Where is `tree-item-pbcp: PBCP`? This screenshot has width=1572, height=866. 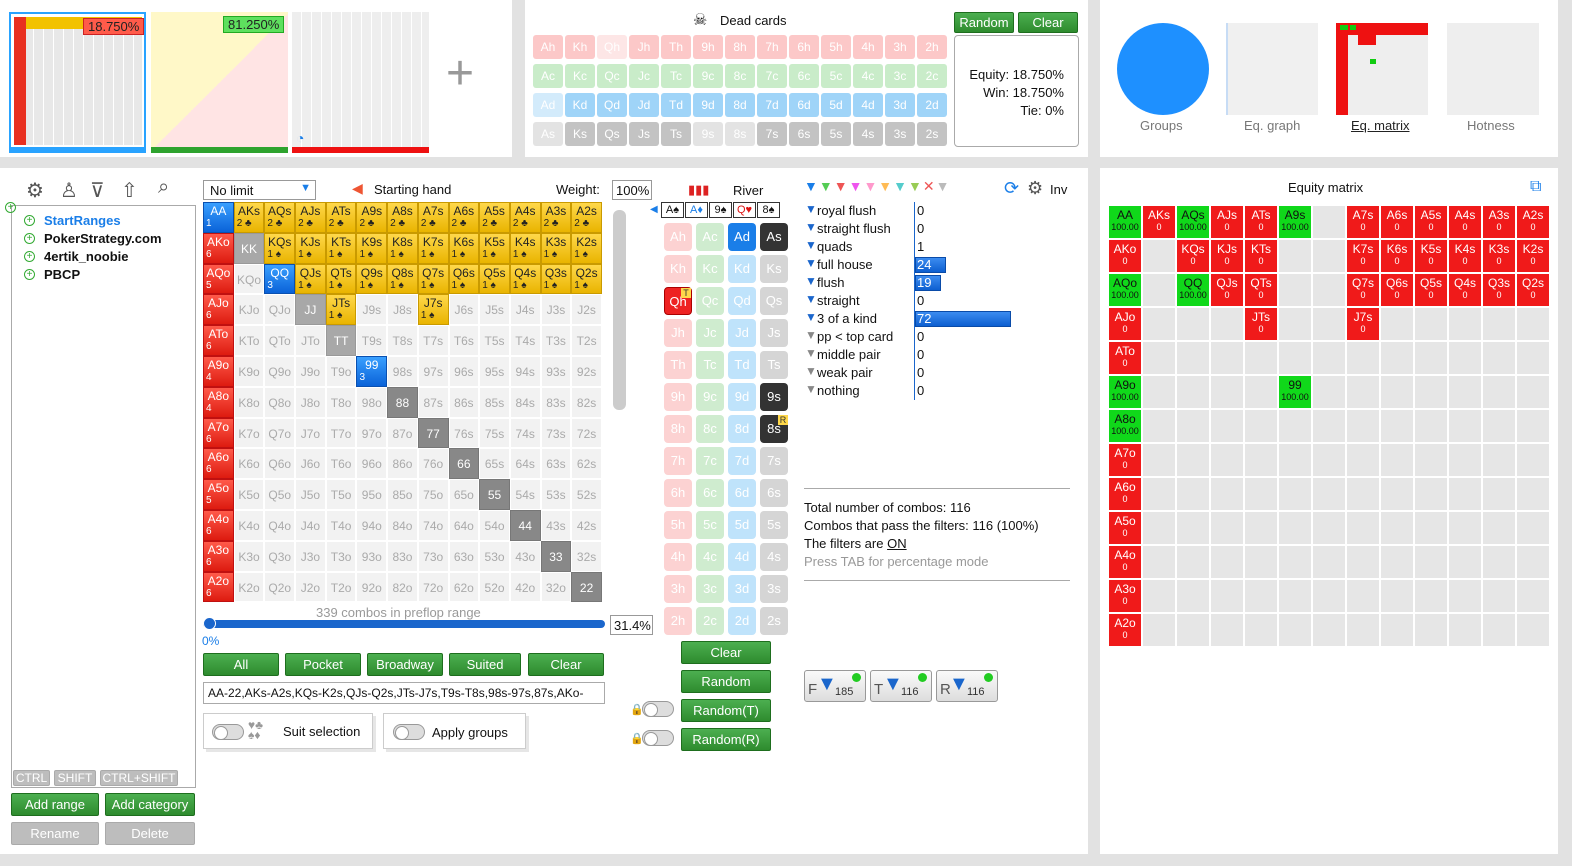
tree-item-pbcp: PBCP is located at coordinates (62, 274).